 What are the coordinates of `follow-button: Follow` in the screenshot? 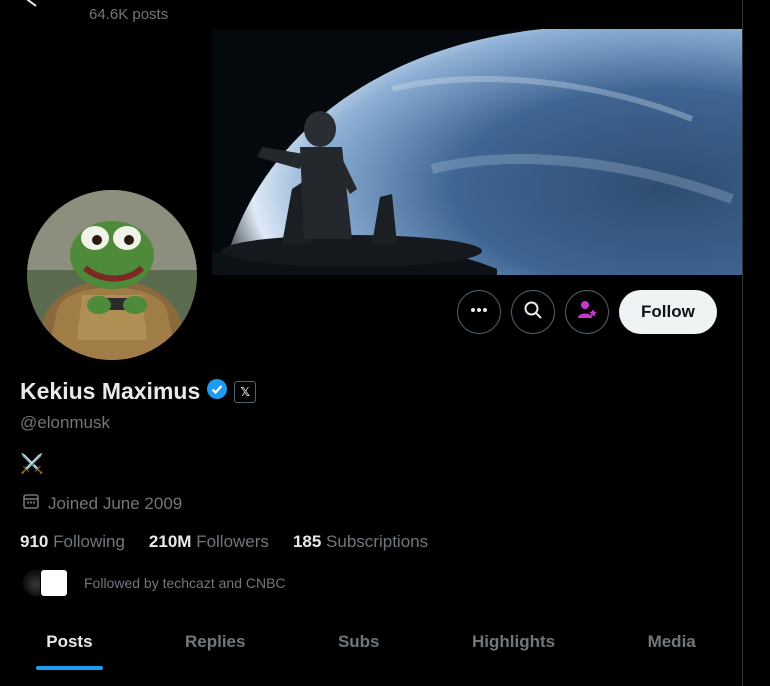 It's located at (668, 312).